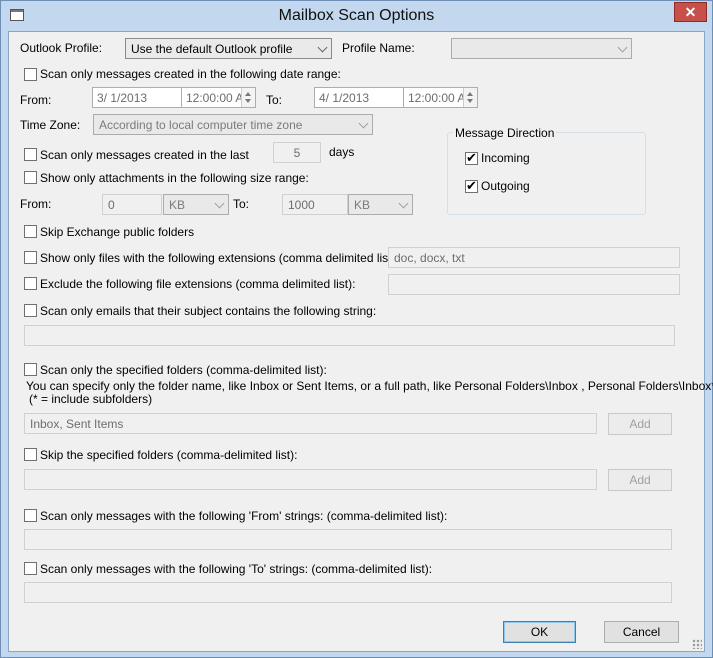 The width and height of the screenshot is (713, 658). What do you see at coordinates (505, 133) in the screenshot?
I see `message-direction-title: Message Direction` at bounding box center [505, 133].